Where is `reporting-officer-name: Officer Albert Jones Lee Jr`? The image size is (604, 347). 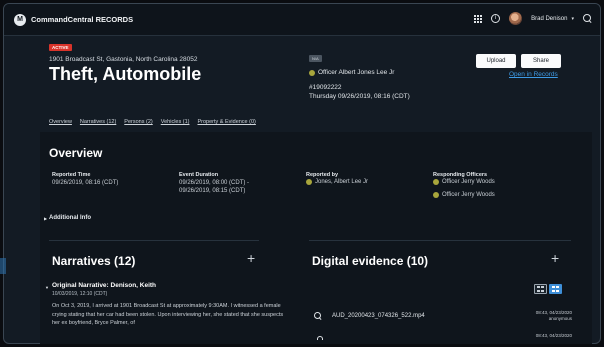 reporting-officer-name: Officer Albert Jones Lee Jr is located at coordinates (356, 72).